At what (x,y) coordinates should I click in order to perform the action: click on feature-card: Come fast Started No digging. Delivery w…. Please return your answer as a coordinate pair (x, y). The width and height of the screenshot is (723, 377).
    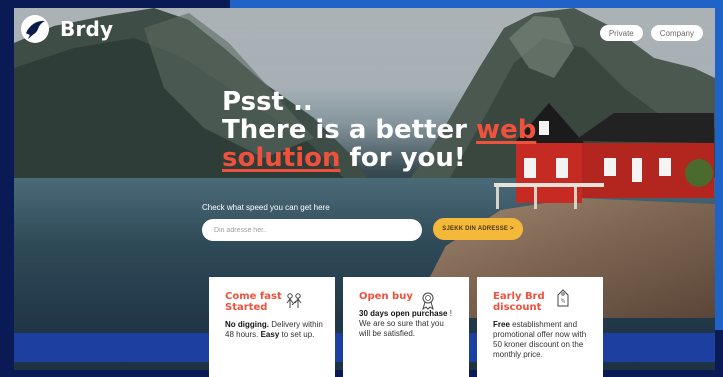
    Looking at the image, I should click on (272, 327).